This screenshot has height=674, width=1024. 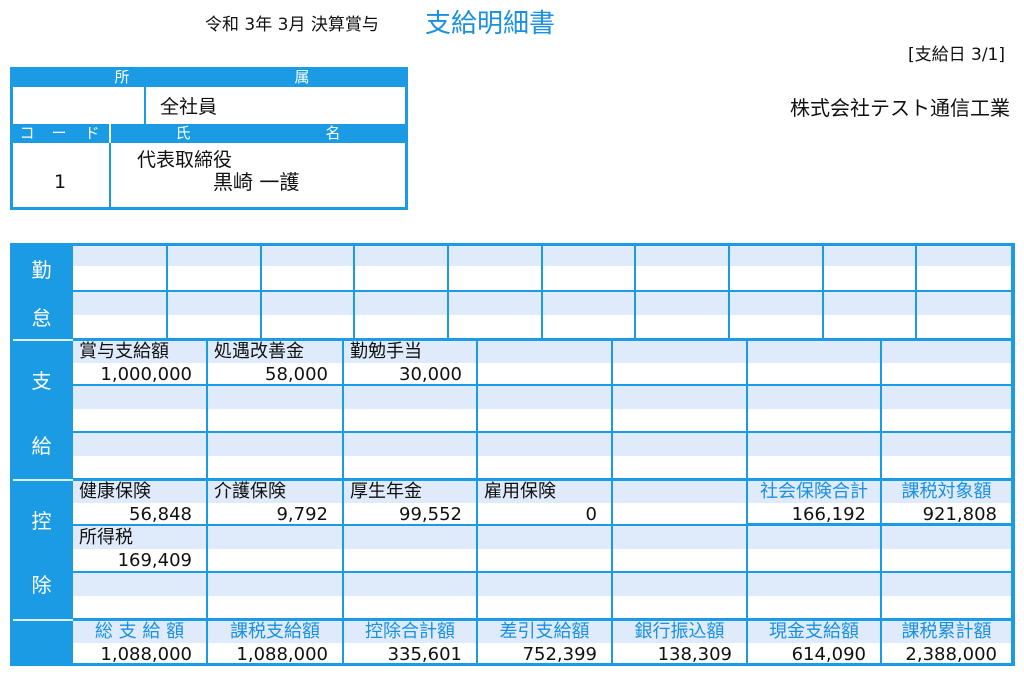 I want to click on payment-item-value: 30,000, so click(x=430, y=374).